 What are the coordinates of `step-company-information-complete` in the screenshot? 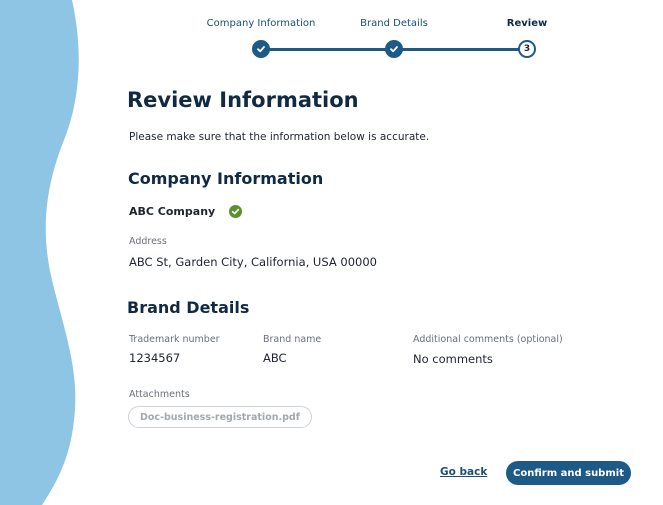 It's located at (261, 49).